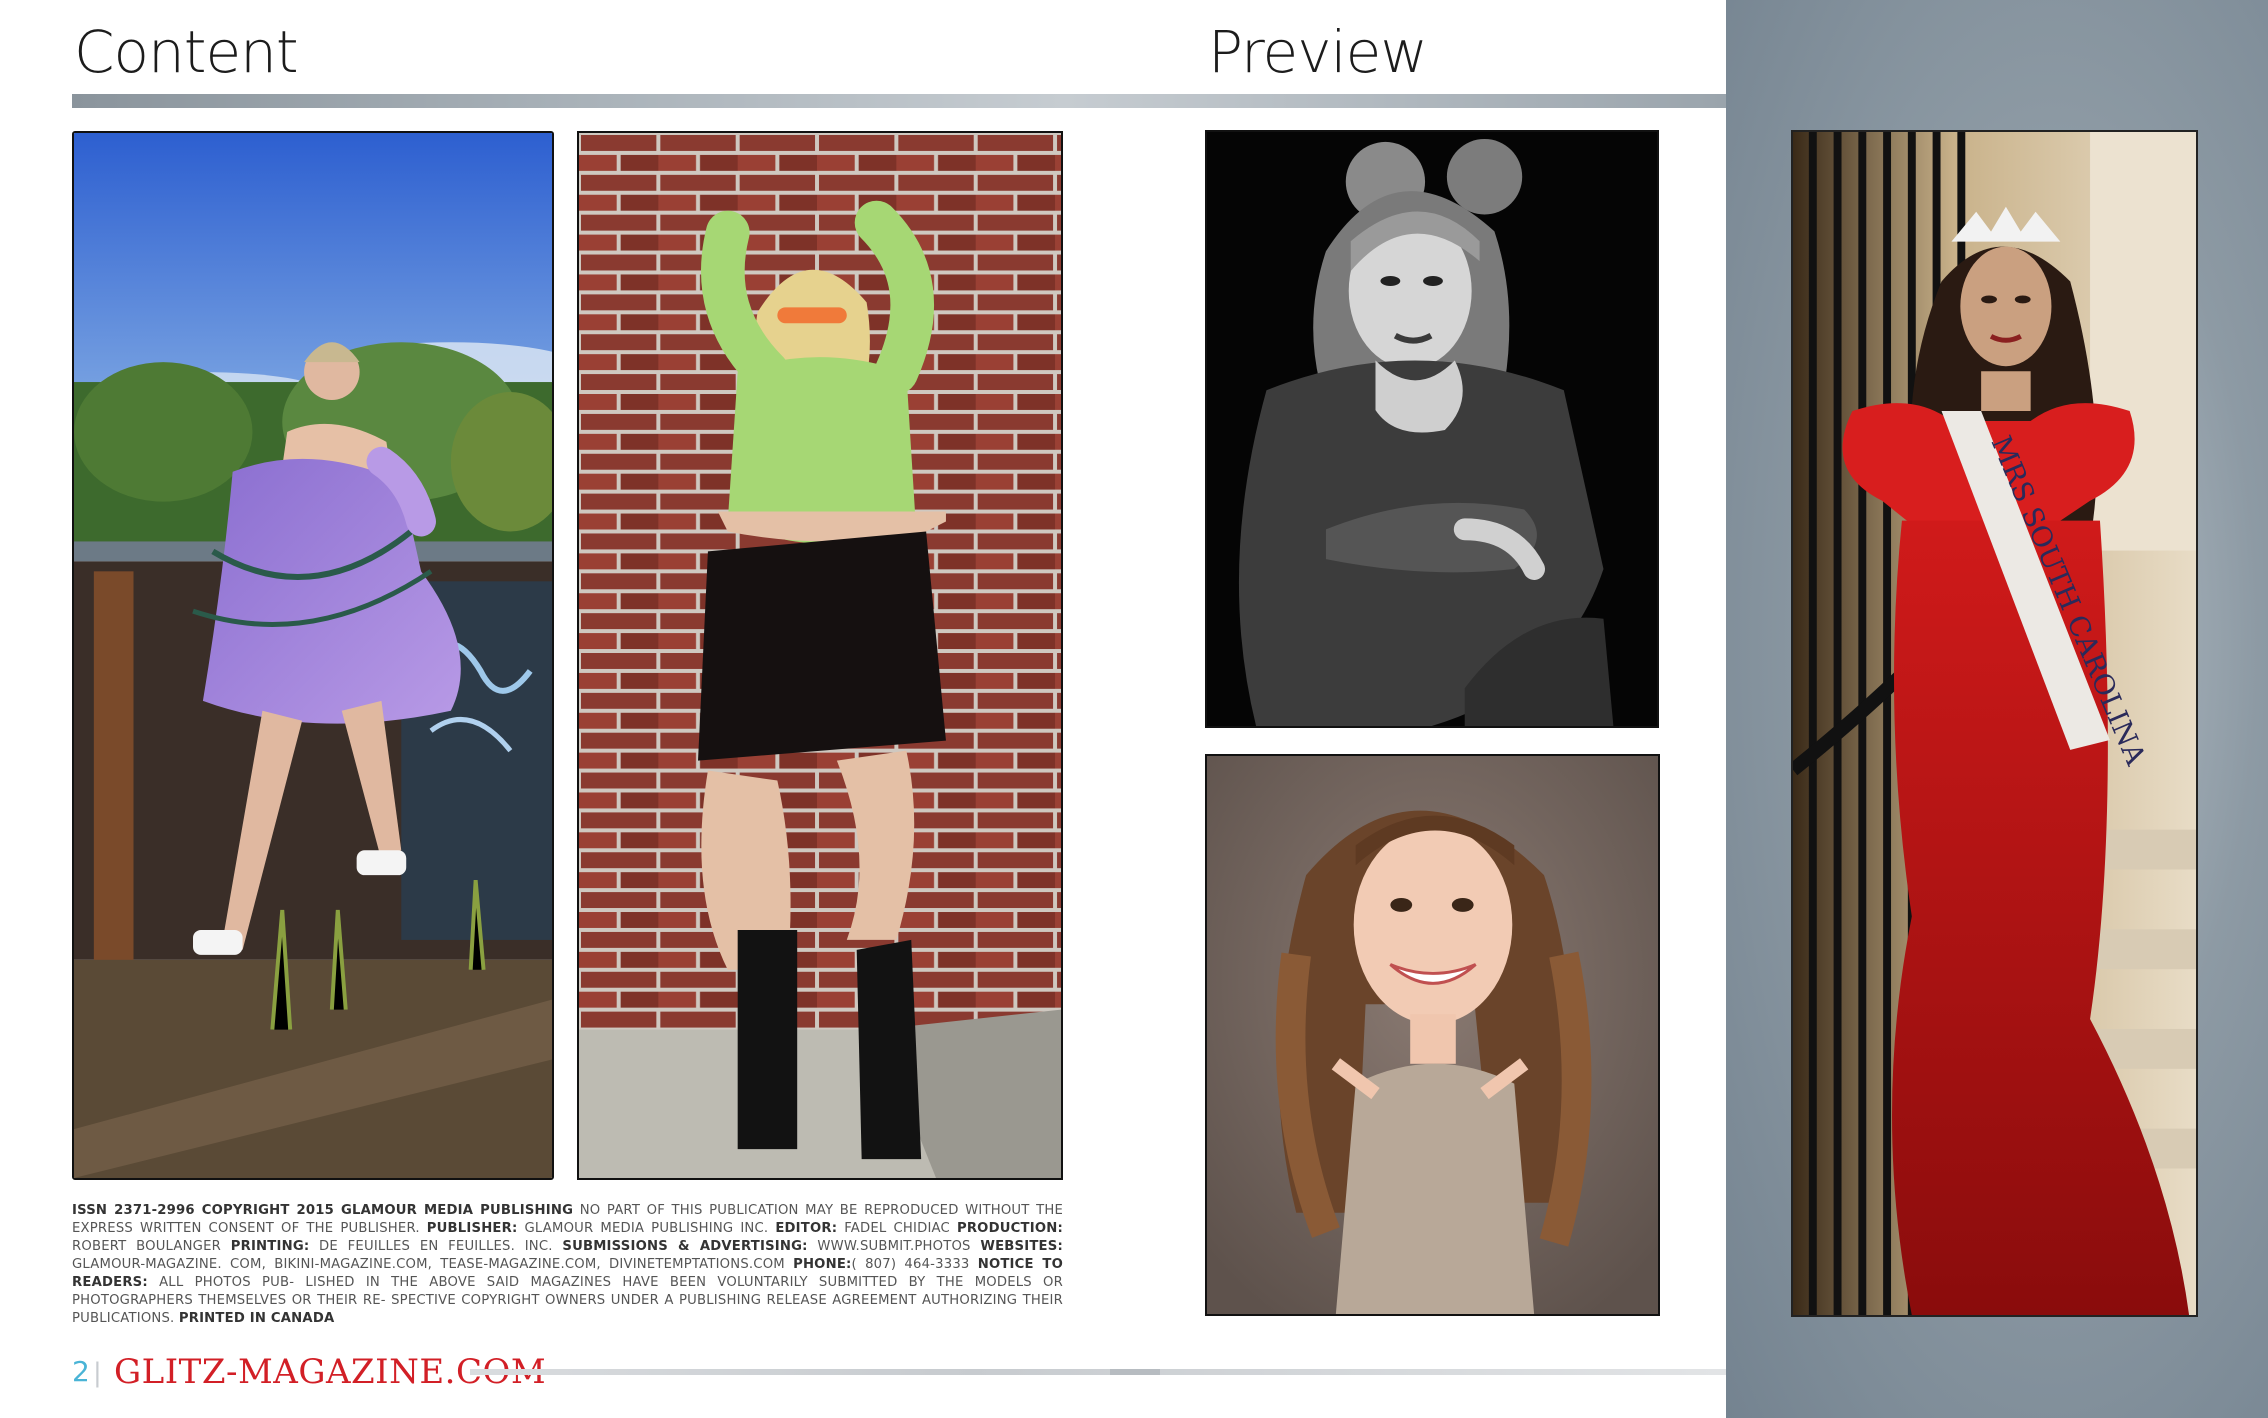 The height and width of the screenshot is (1418, 2268). What do you see at coordinates (472, 1228) in the screenshot?
I see `credits-publisher-label: PUBLISHER:` at bounding box center [472, 1228].